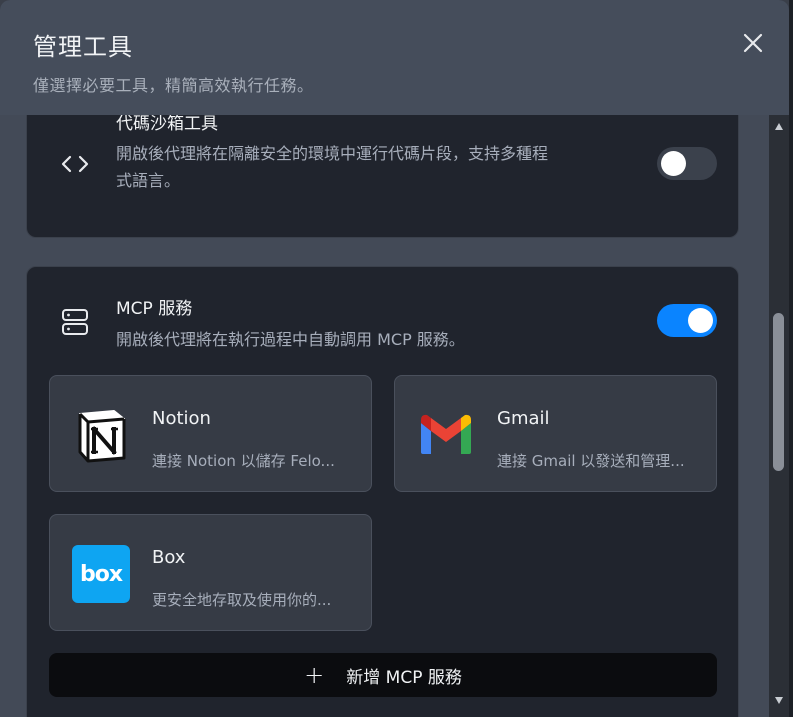 This screenshot has height=717, width=793. I want to click on scrollbar, so click(779, 416).